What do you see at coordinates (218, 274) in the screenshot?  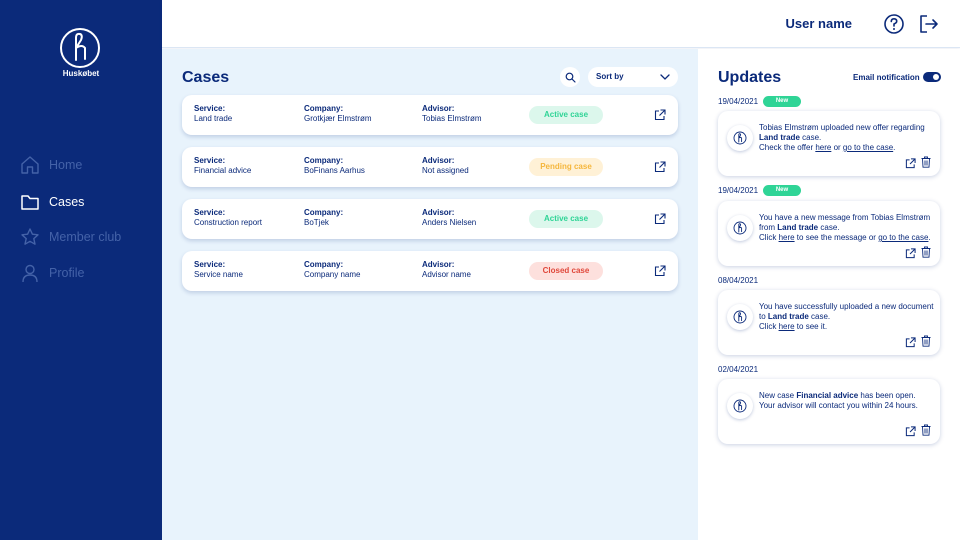 I see `service-value: Service name` at bounding box center [218, 274].